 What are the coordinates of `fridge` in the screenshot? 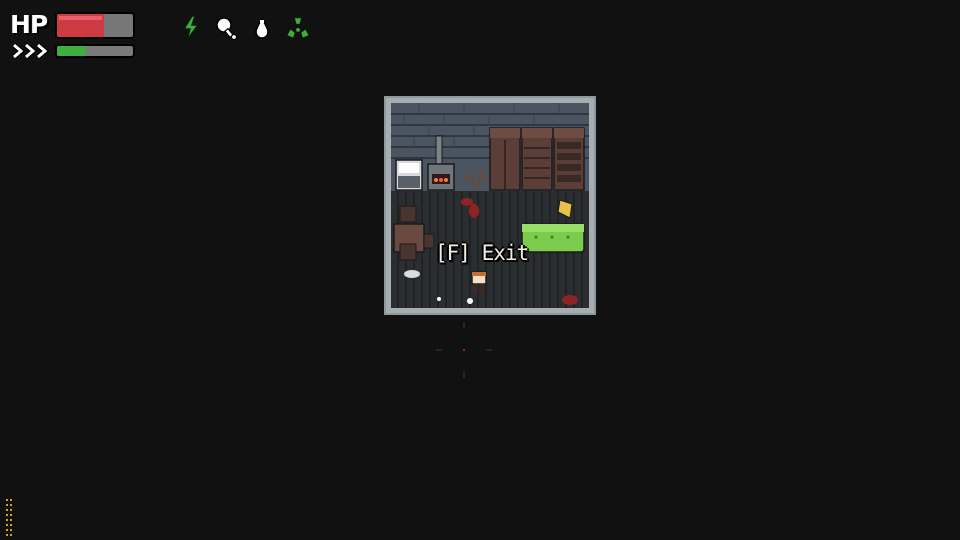 It's located at (409, 175).